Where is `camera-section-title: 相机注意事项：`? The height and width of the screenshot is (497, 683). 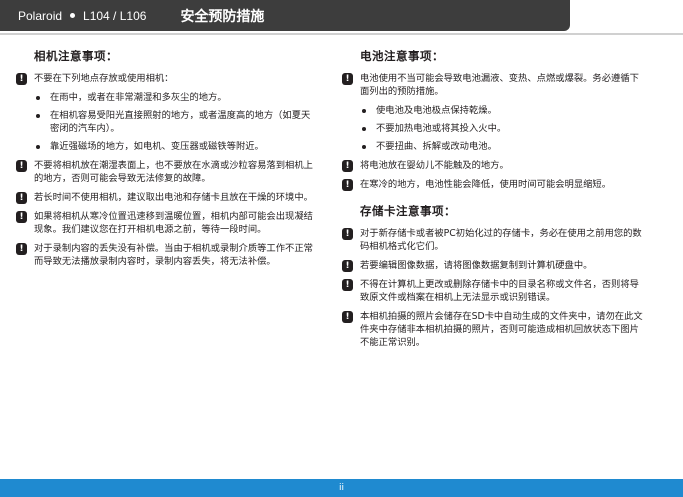 camera-section-title: 相机注意事项： is located at coordinates (76, 56).